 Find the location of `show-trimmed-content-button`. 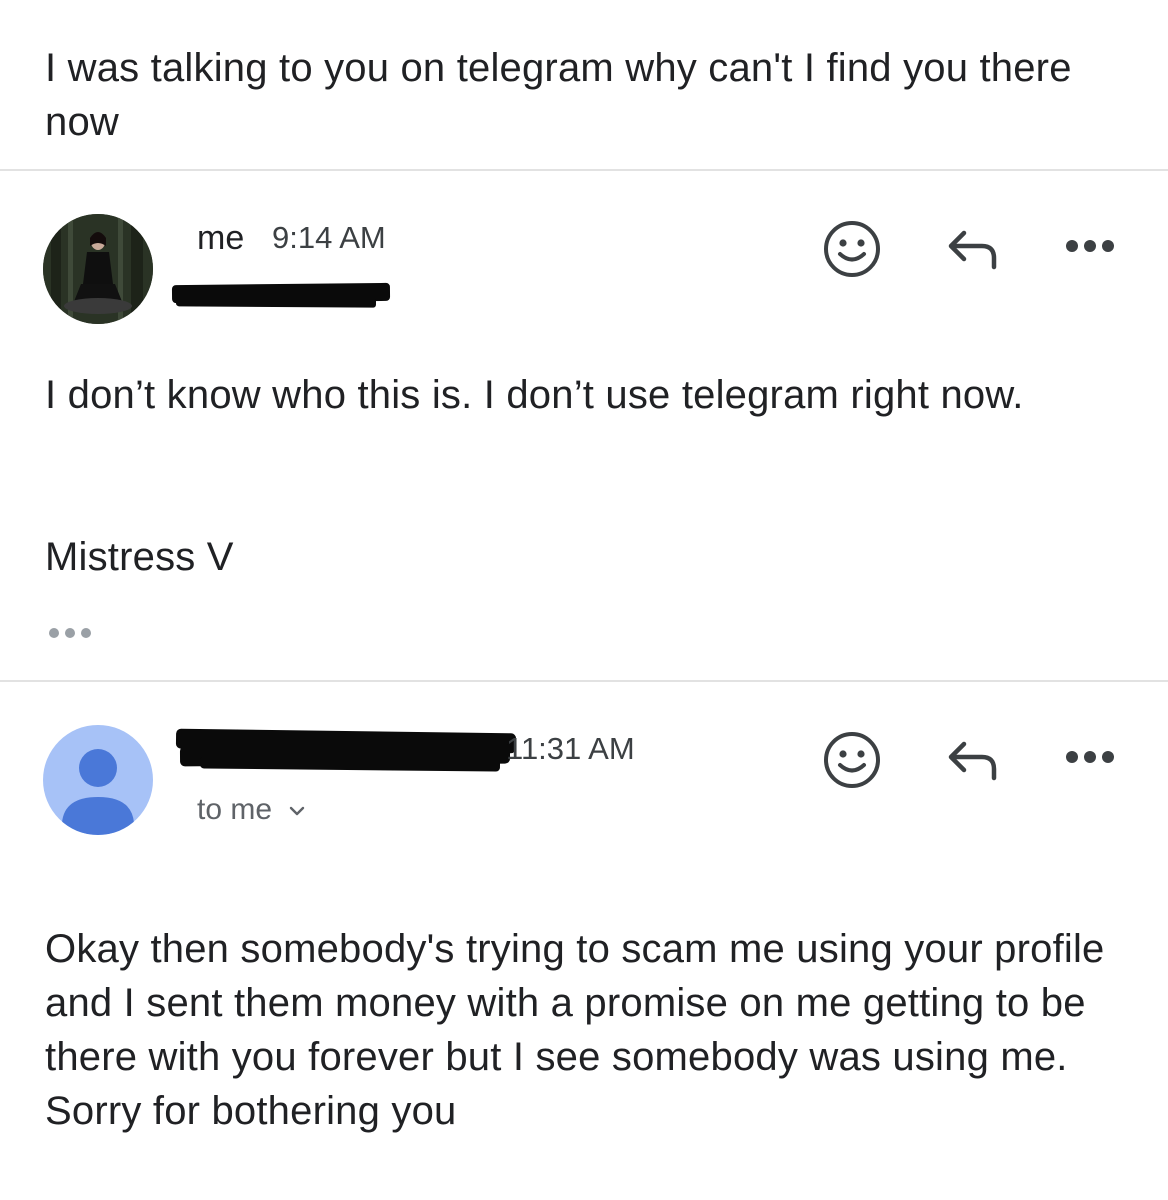

show-trimmed-content-button is located at coordinates (70, 633).